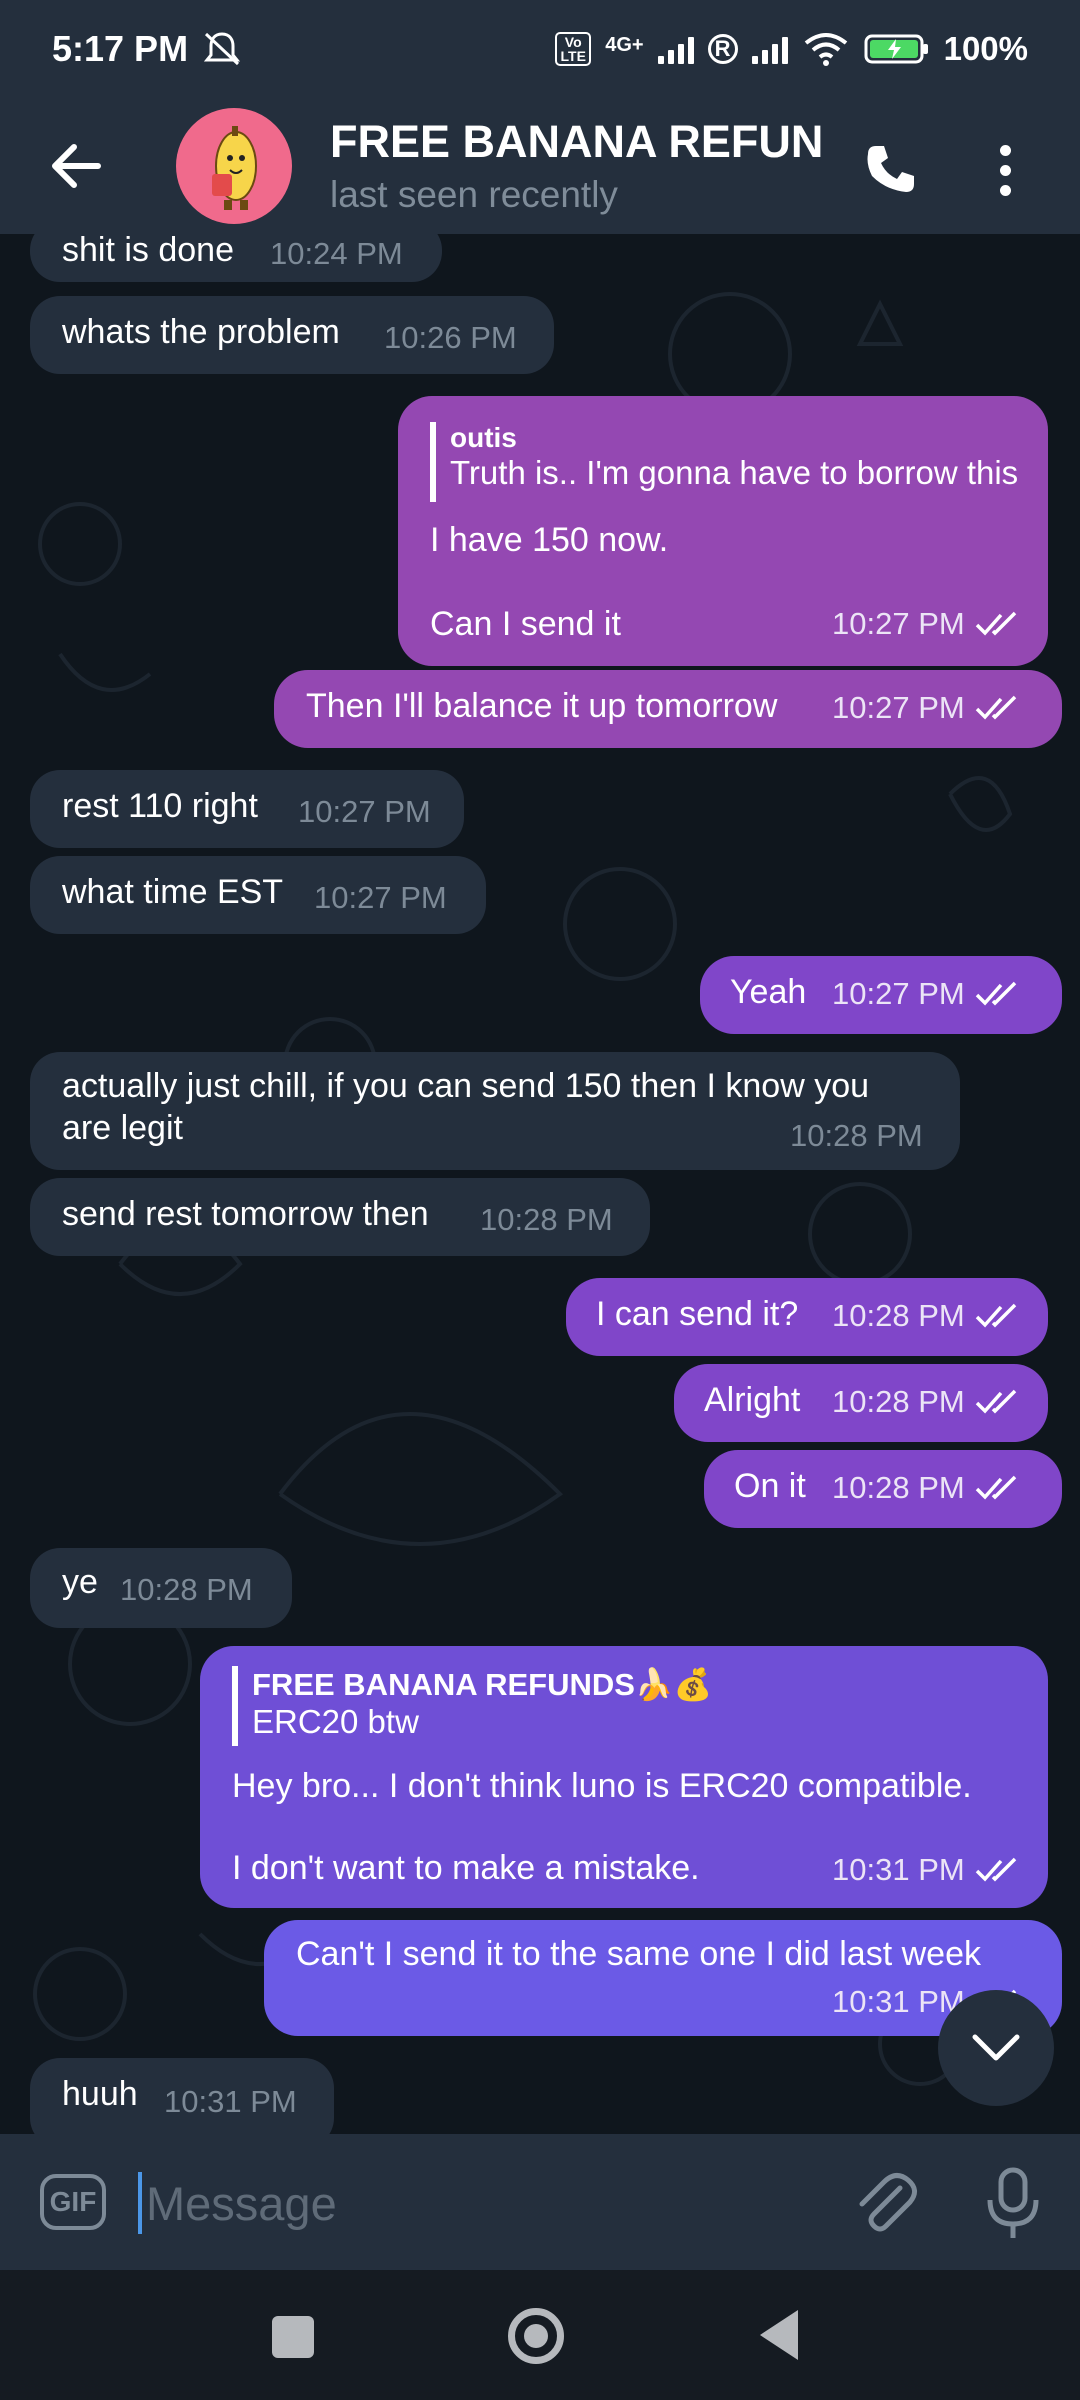 The image size is (1080, 2400). Describe the element at coordinates (807, 1317) in the screenshot. I see `message-bubble-outgoing: I can send it? 10:28 PM` at that location.